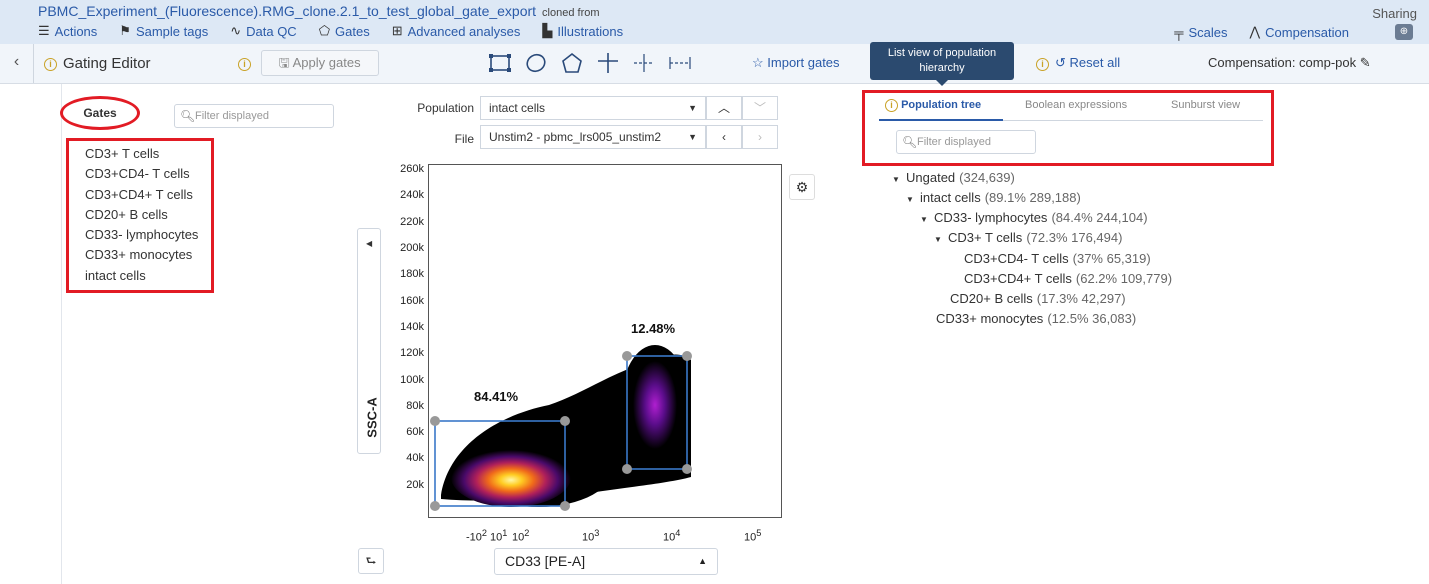 The image size is (1429, 584). Describe the element at coordinates (67, 31) in the screenshot. I see `menu-actions: ☰ Actions` at that location.